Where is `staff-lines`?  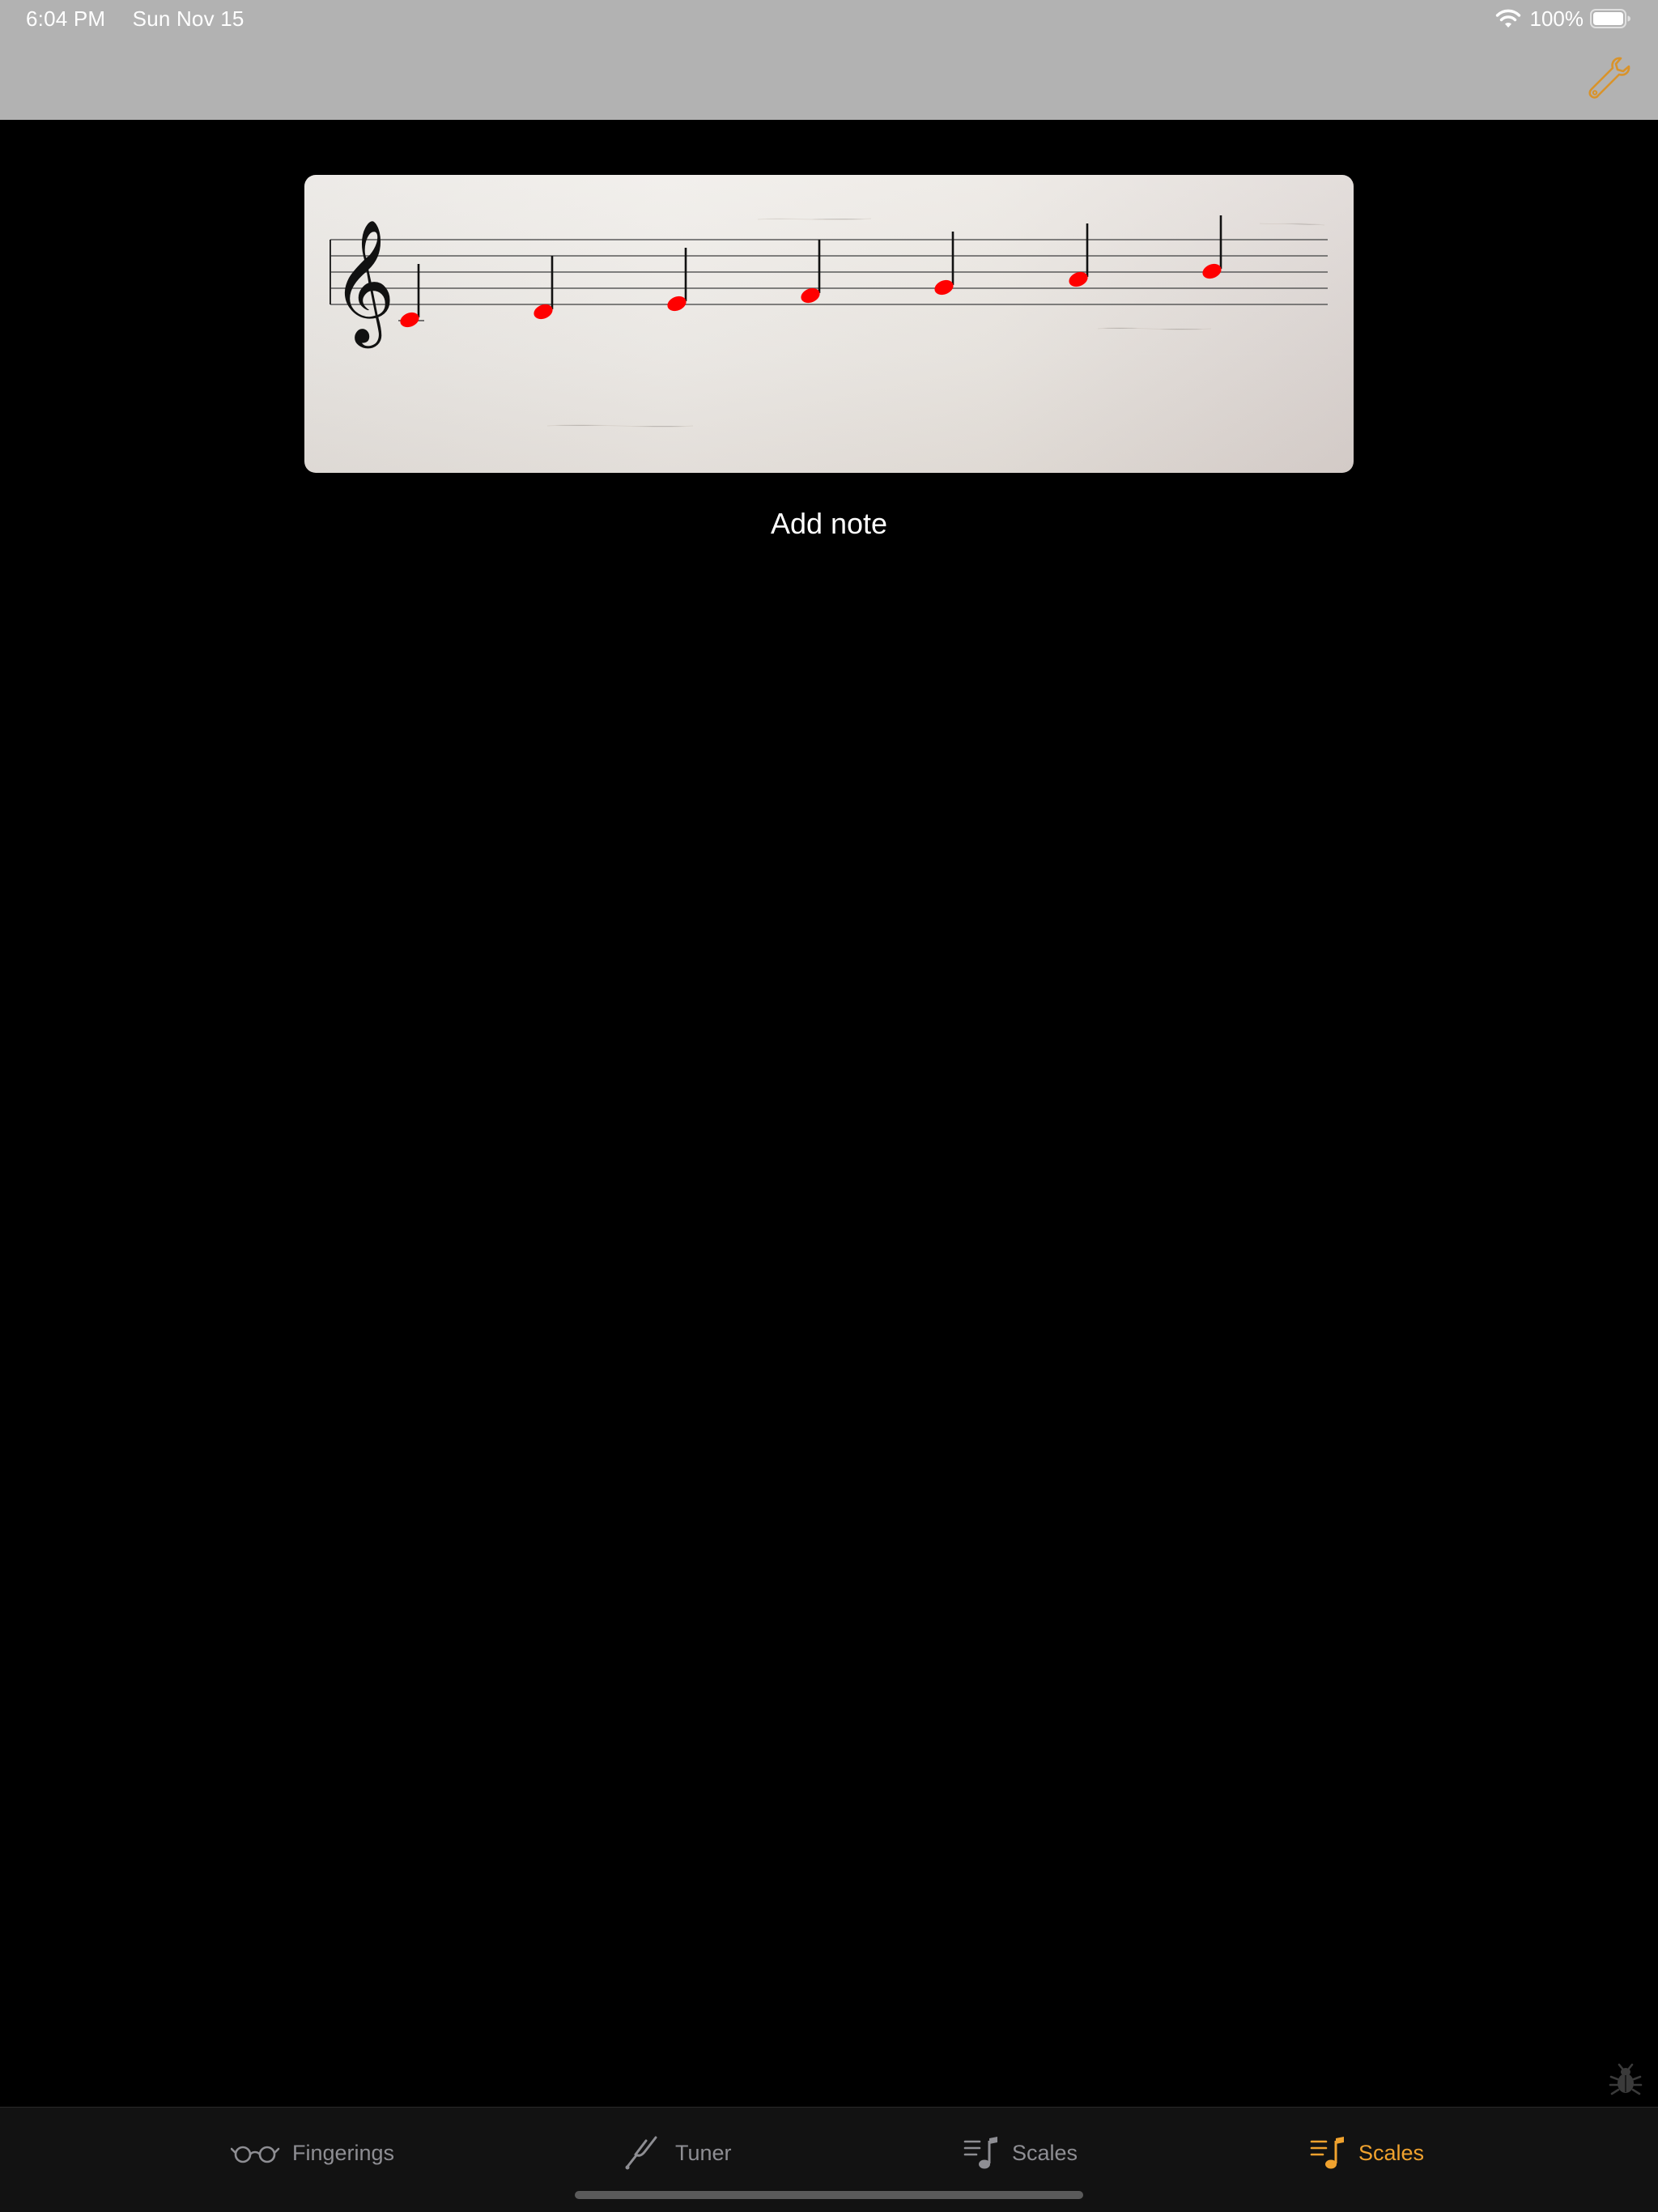
staff-lines is located at coordinates (829, 272).